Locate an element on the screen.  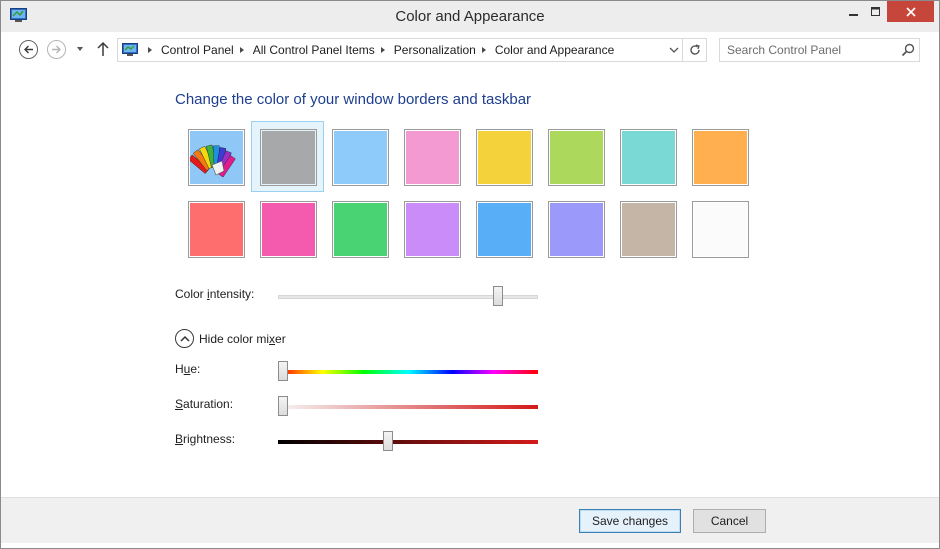
close-button is located at coordinates (910, 11).